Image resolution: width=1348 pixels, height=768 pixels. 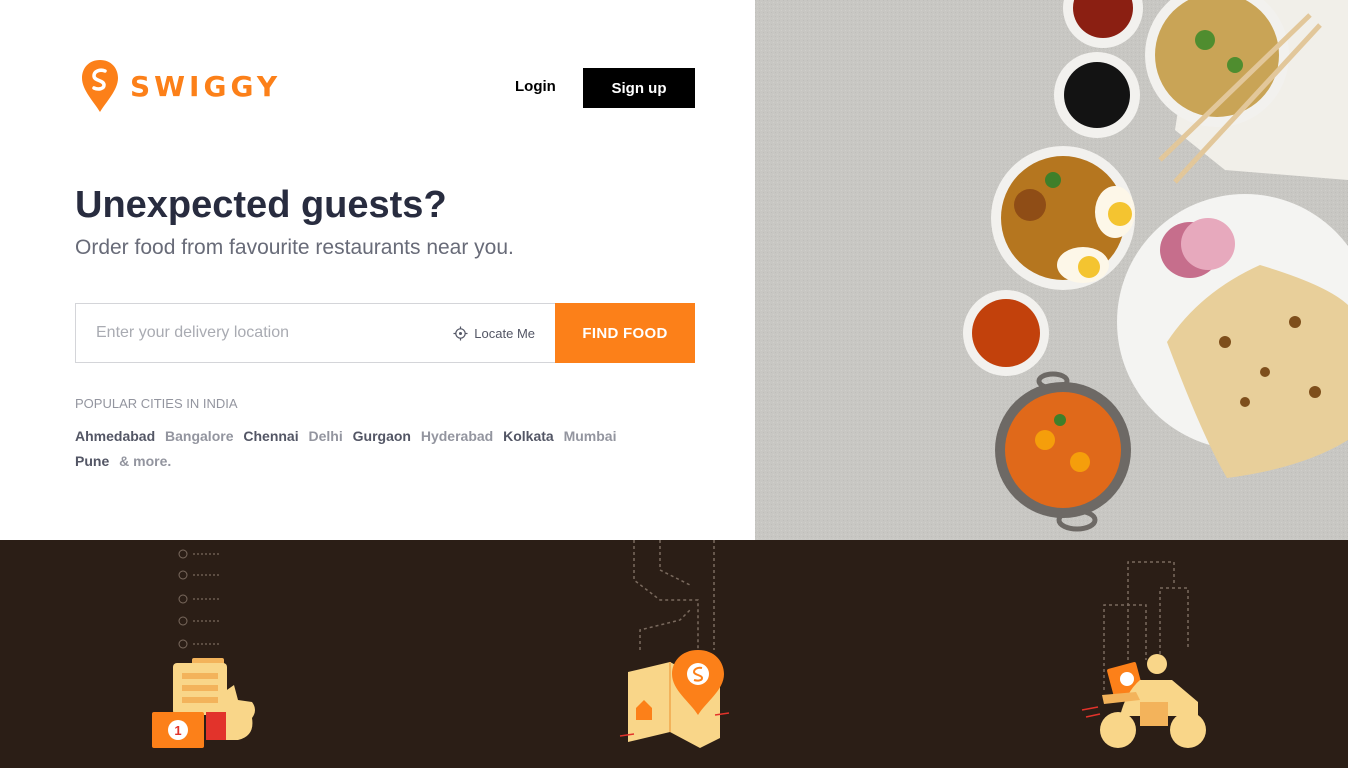 What do you see at coordinates (639, 88) in the screenshot?
I see `signup-button: Sign up` at bounding box center [639, 88].